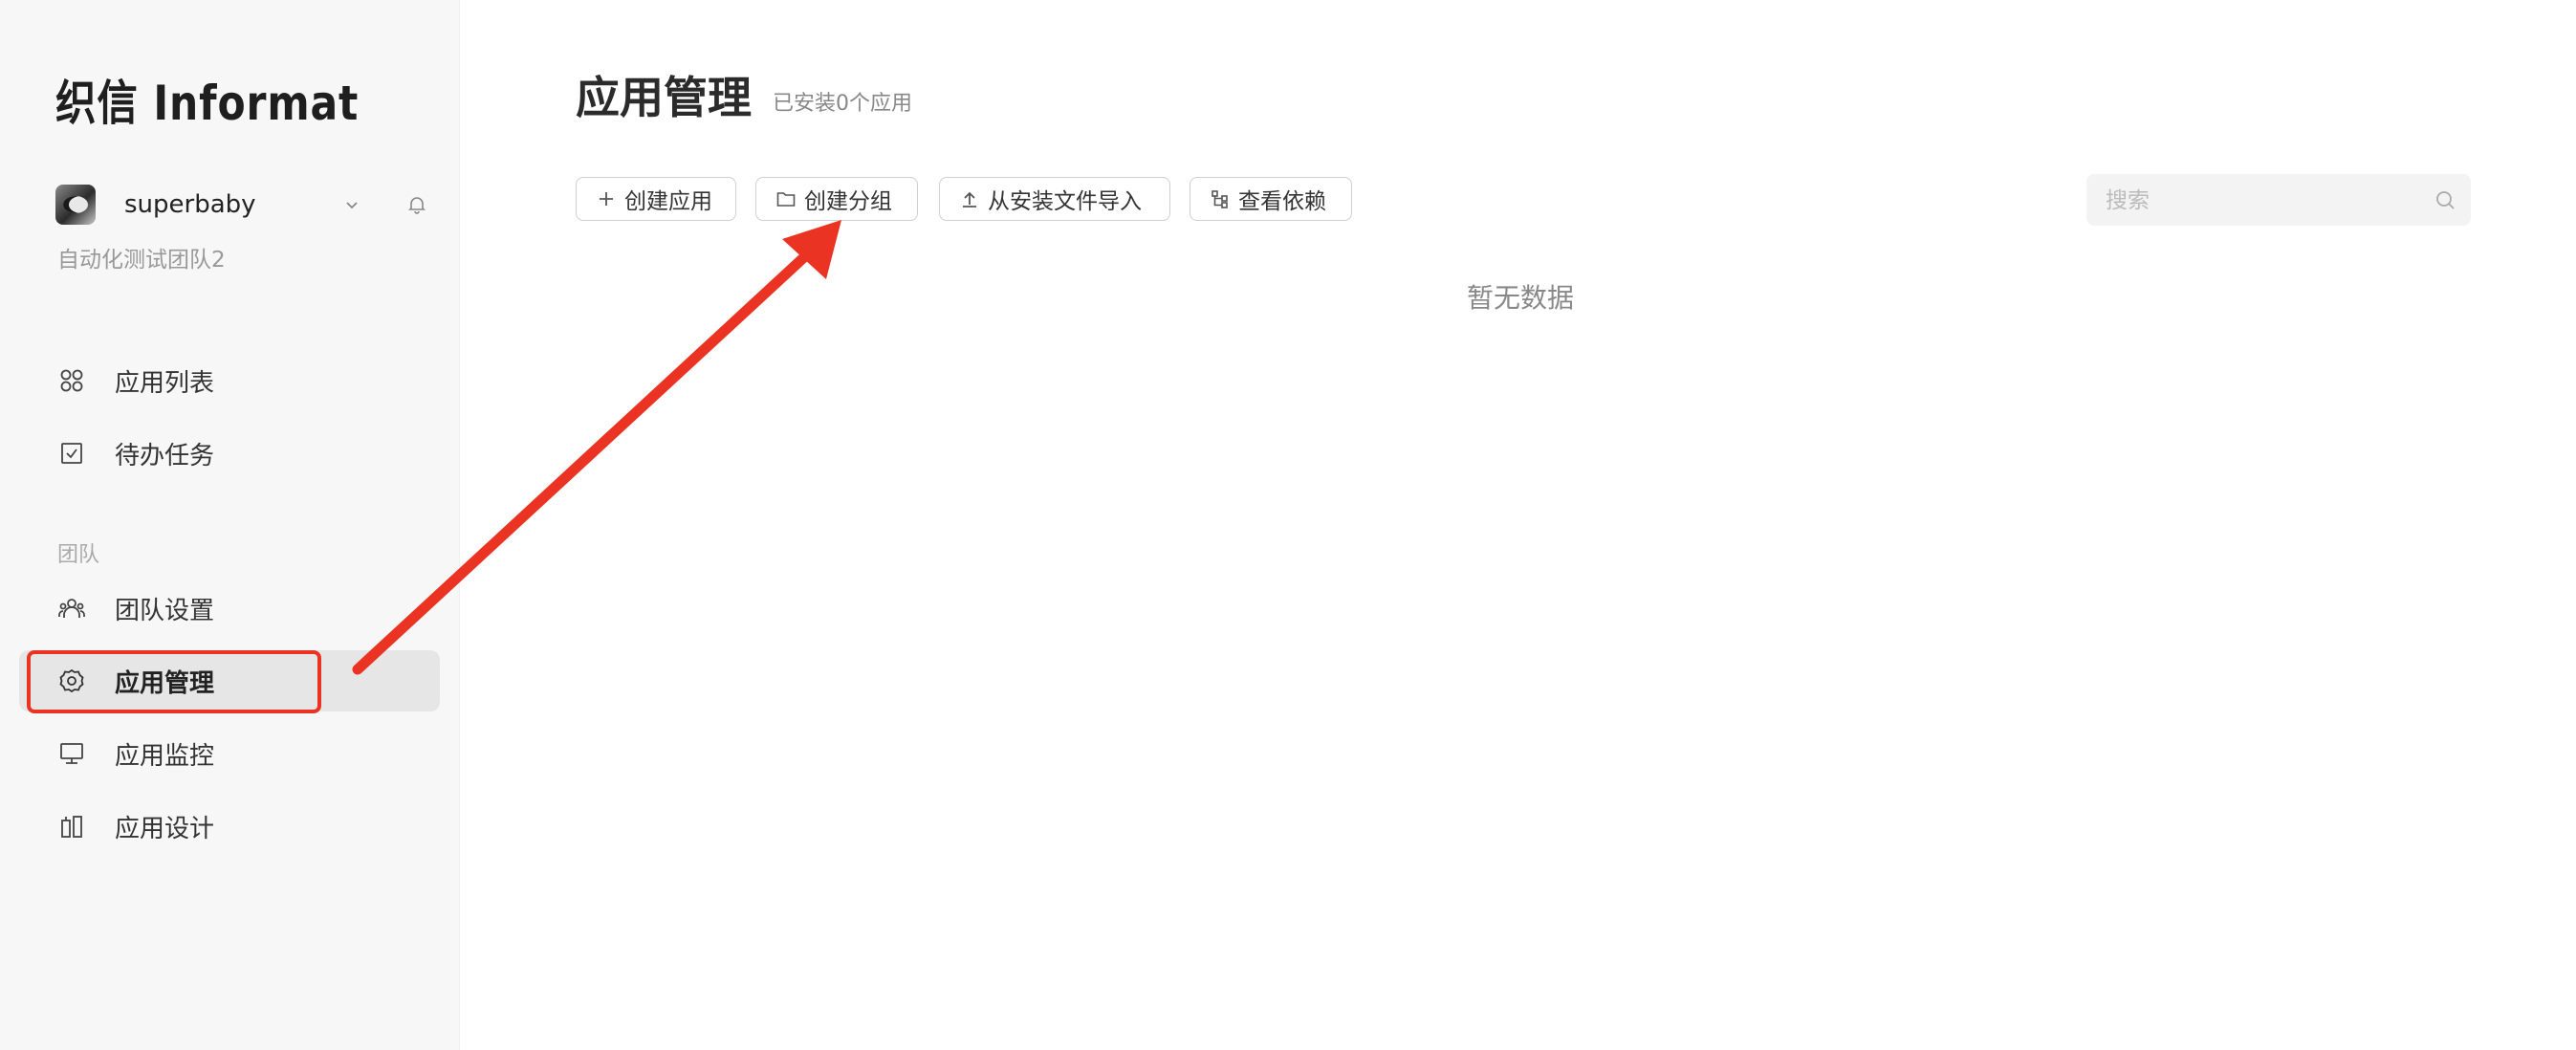  What do you see at coordinates (1520, 298) in the screenshot?
I see `empty-state-text: 暂无数据` at bounding box center [1520, 298].